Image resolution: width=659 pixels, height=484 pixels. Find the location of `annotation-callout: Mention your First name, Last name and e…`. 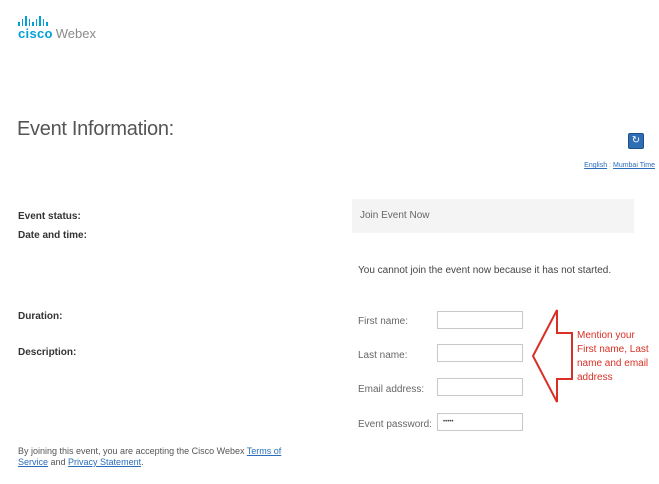

annotation-callout: Mention your First name, Last name and e… is located at coordinates (613, 356).